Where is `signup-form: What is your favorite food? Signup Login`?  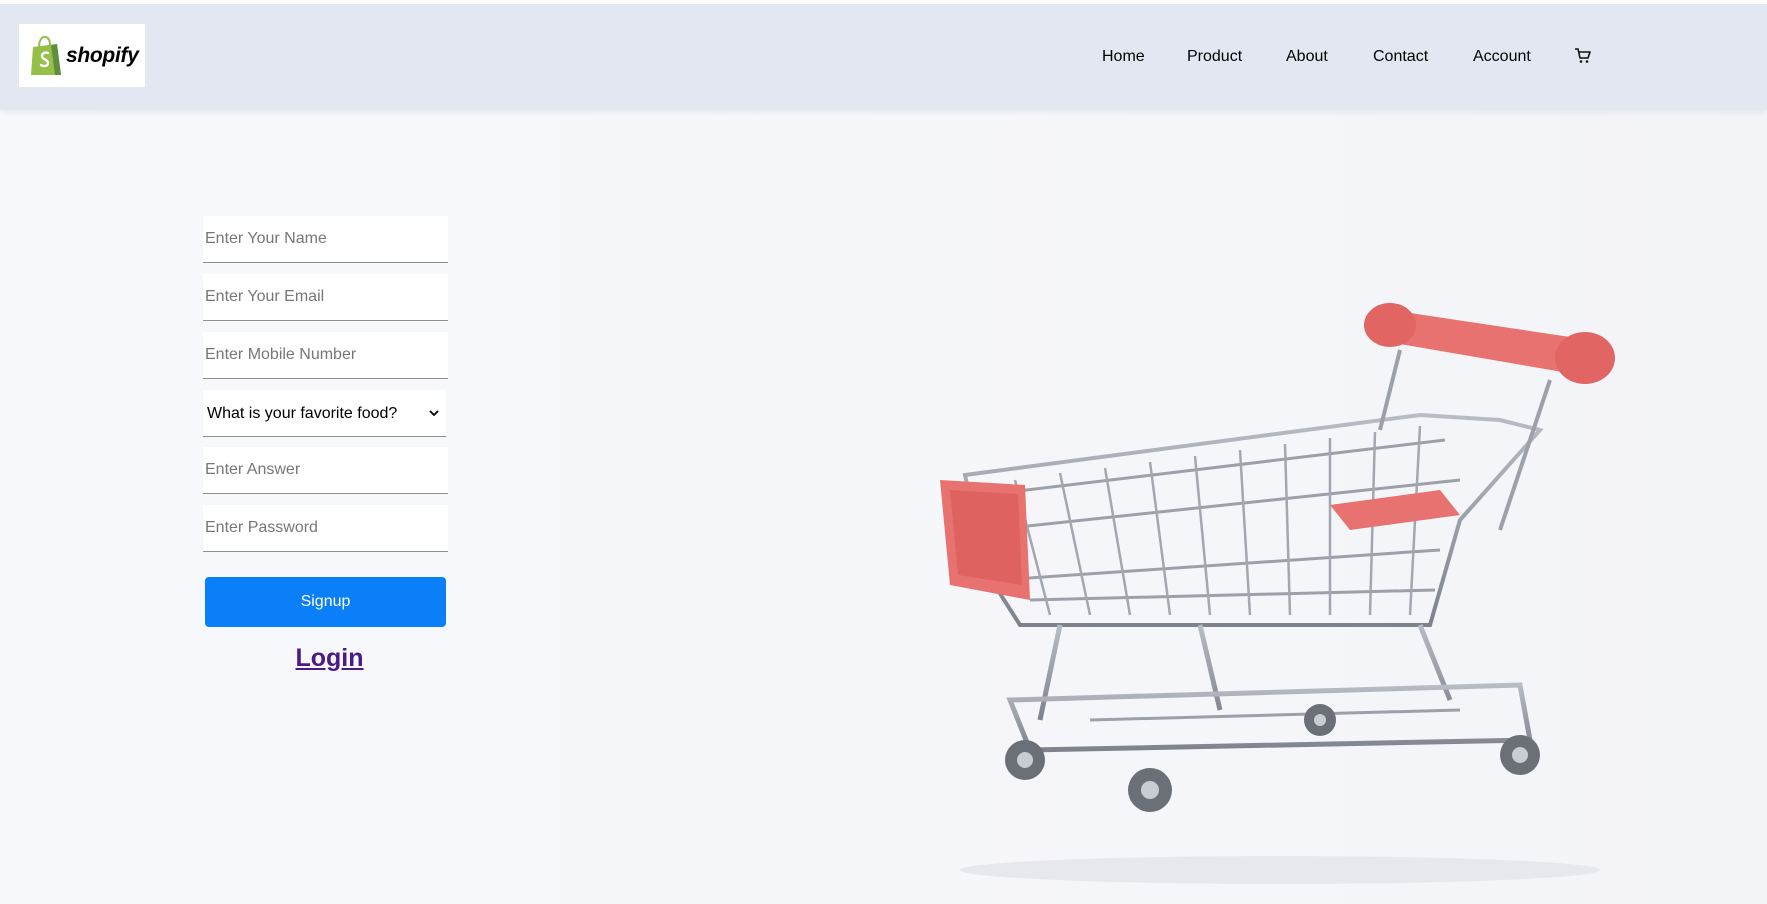
signup-form: What is your favorite food? Signup Login is located at coordinates (325, 444).